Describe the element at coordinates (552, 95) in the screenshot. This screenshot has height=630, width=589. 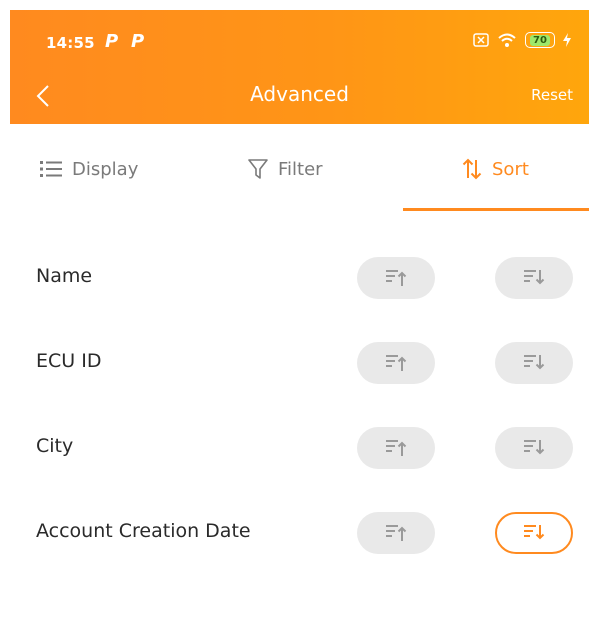
I see `reset-button: Reset` at that location.